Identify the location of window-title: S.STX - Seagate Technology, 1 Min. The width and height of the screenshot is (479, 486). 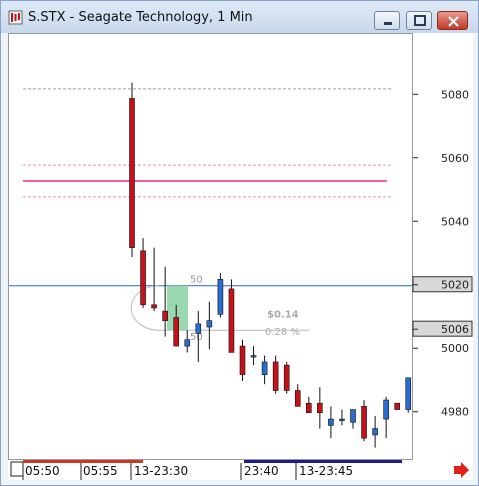
(140, 17).